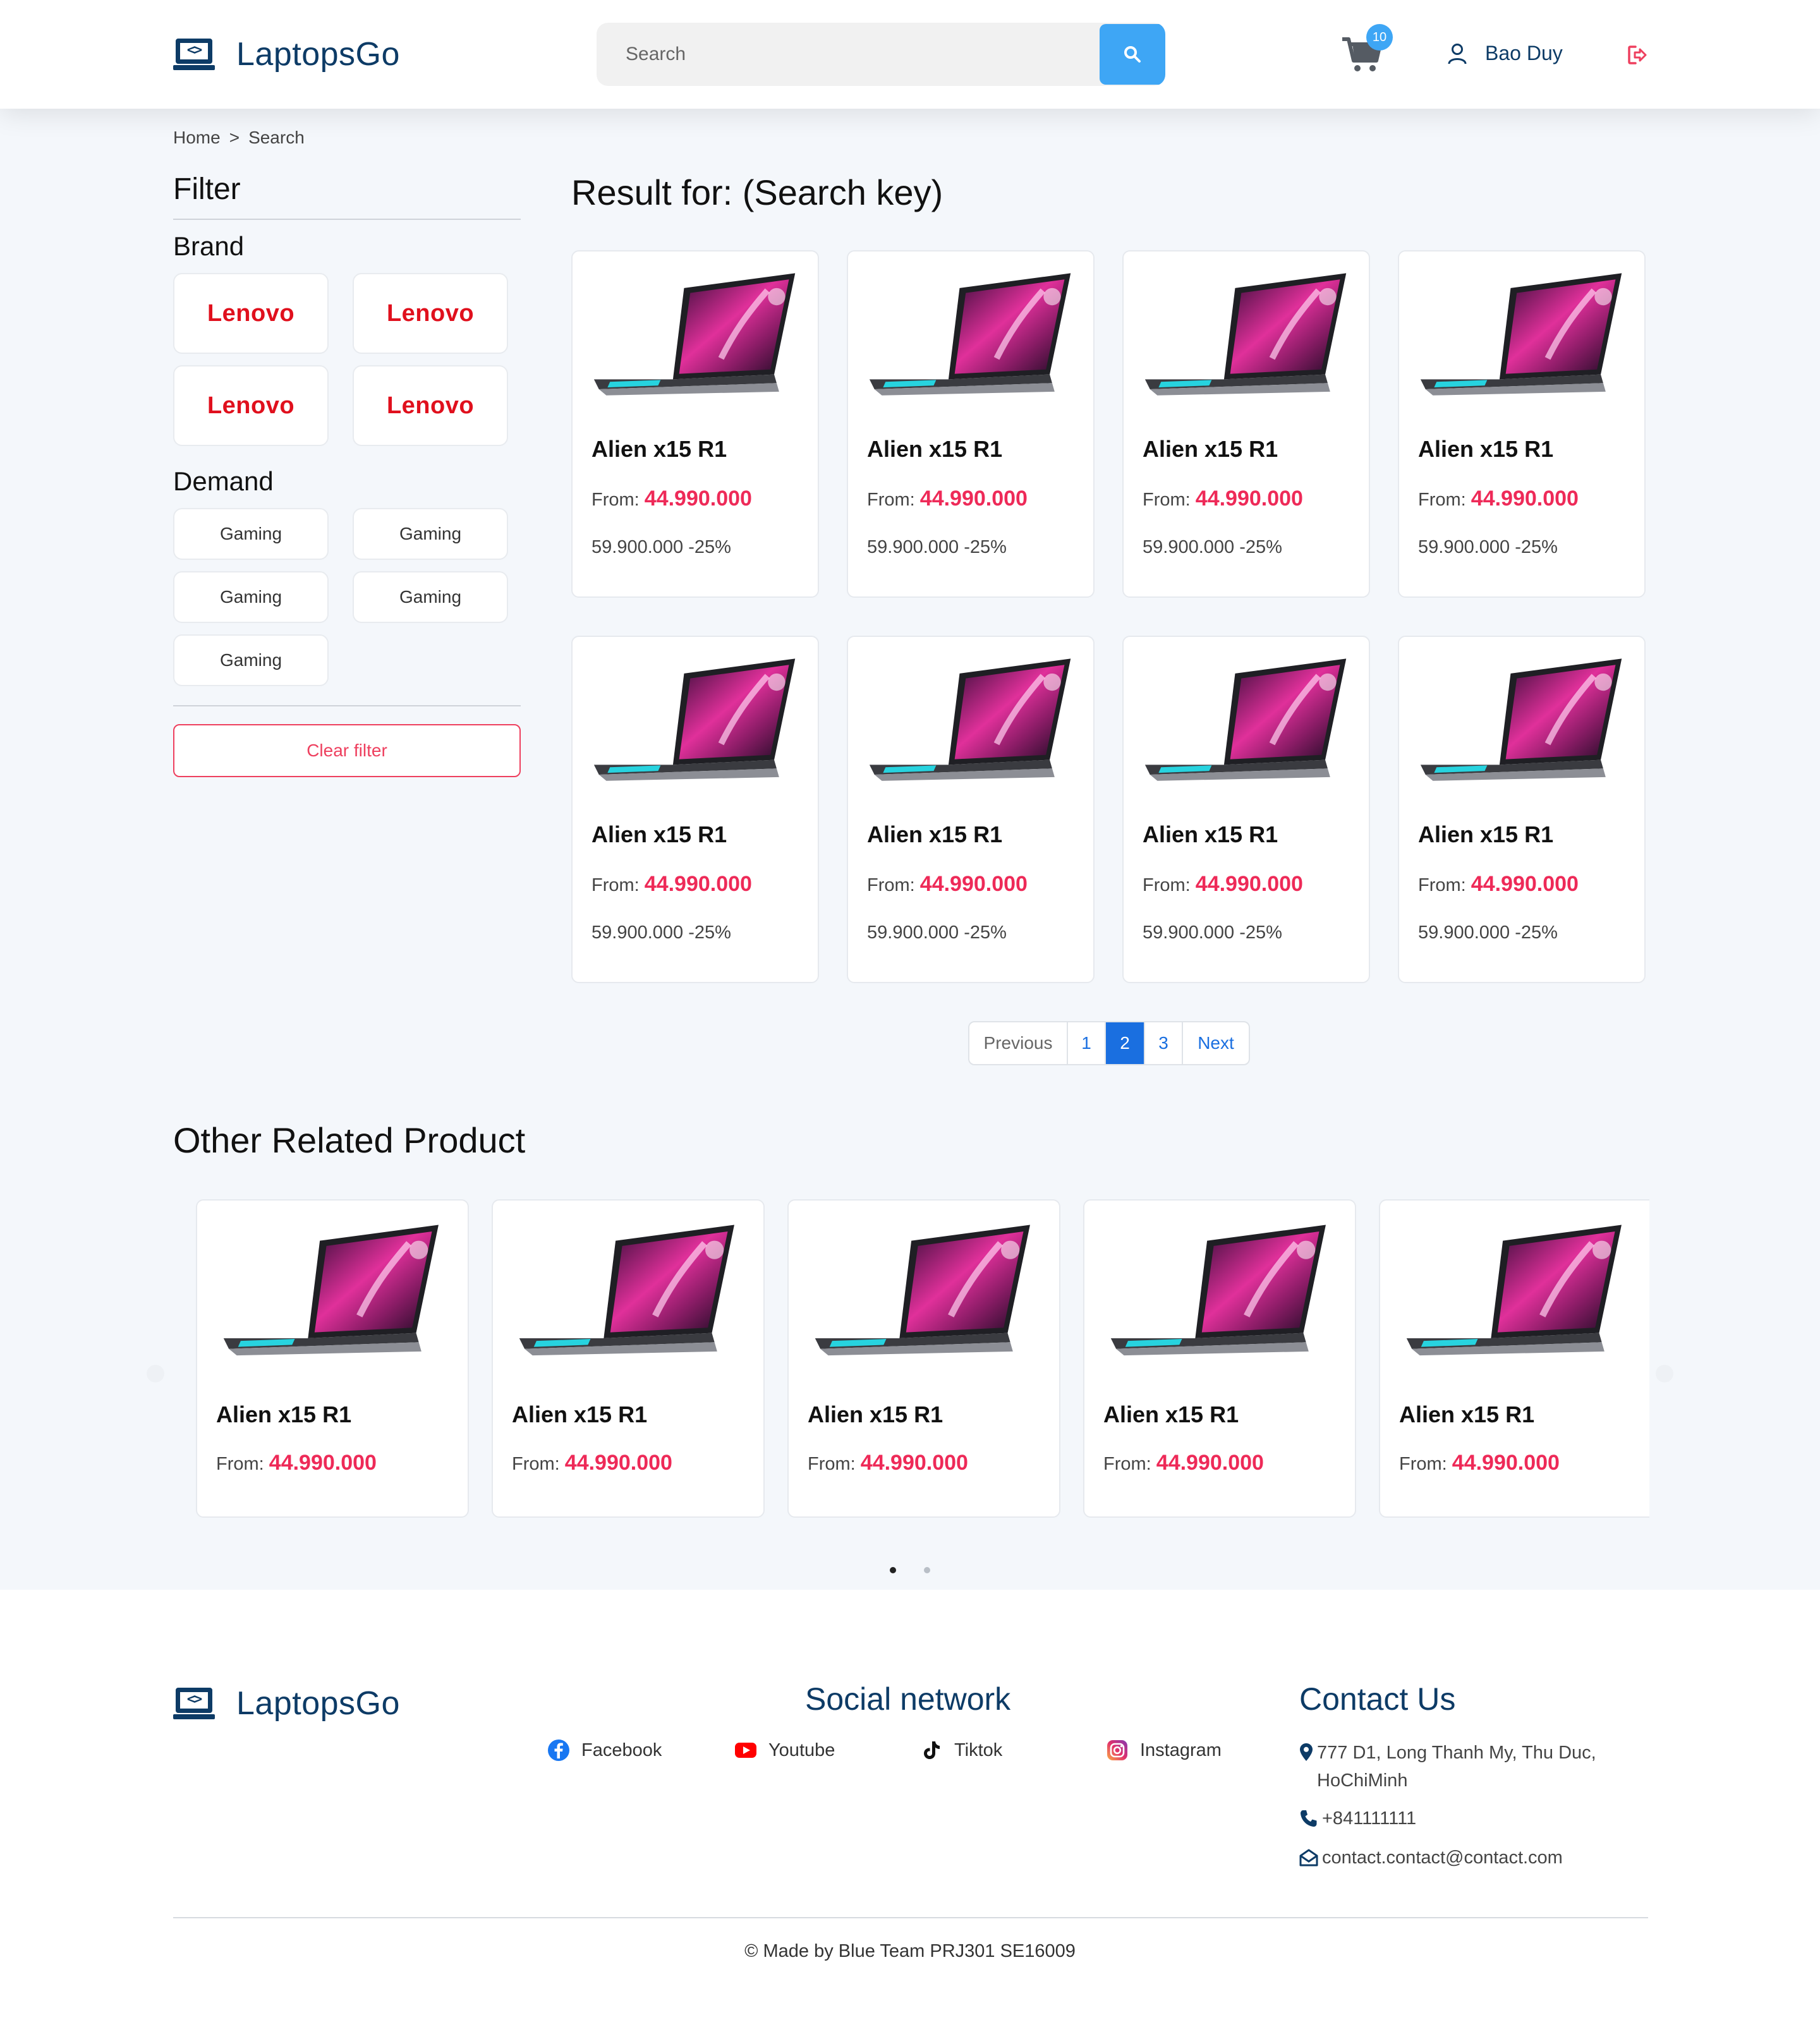  What do you see at coordinates (1215, 1043) in the screenshot?
I see `pagination-next: Next` at bounding box center [1215, 1043].